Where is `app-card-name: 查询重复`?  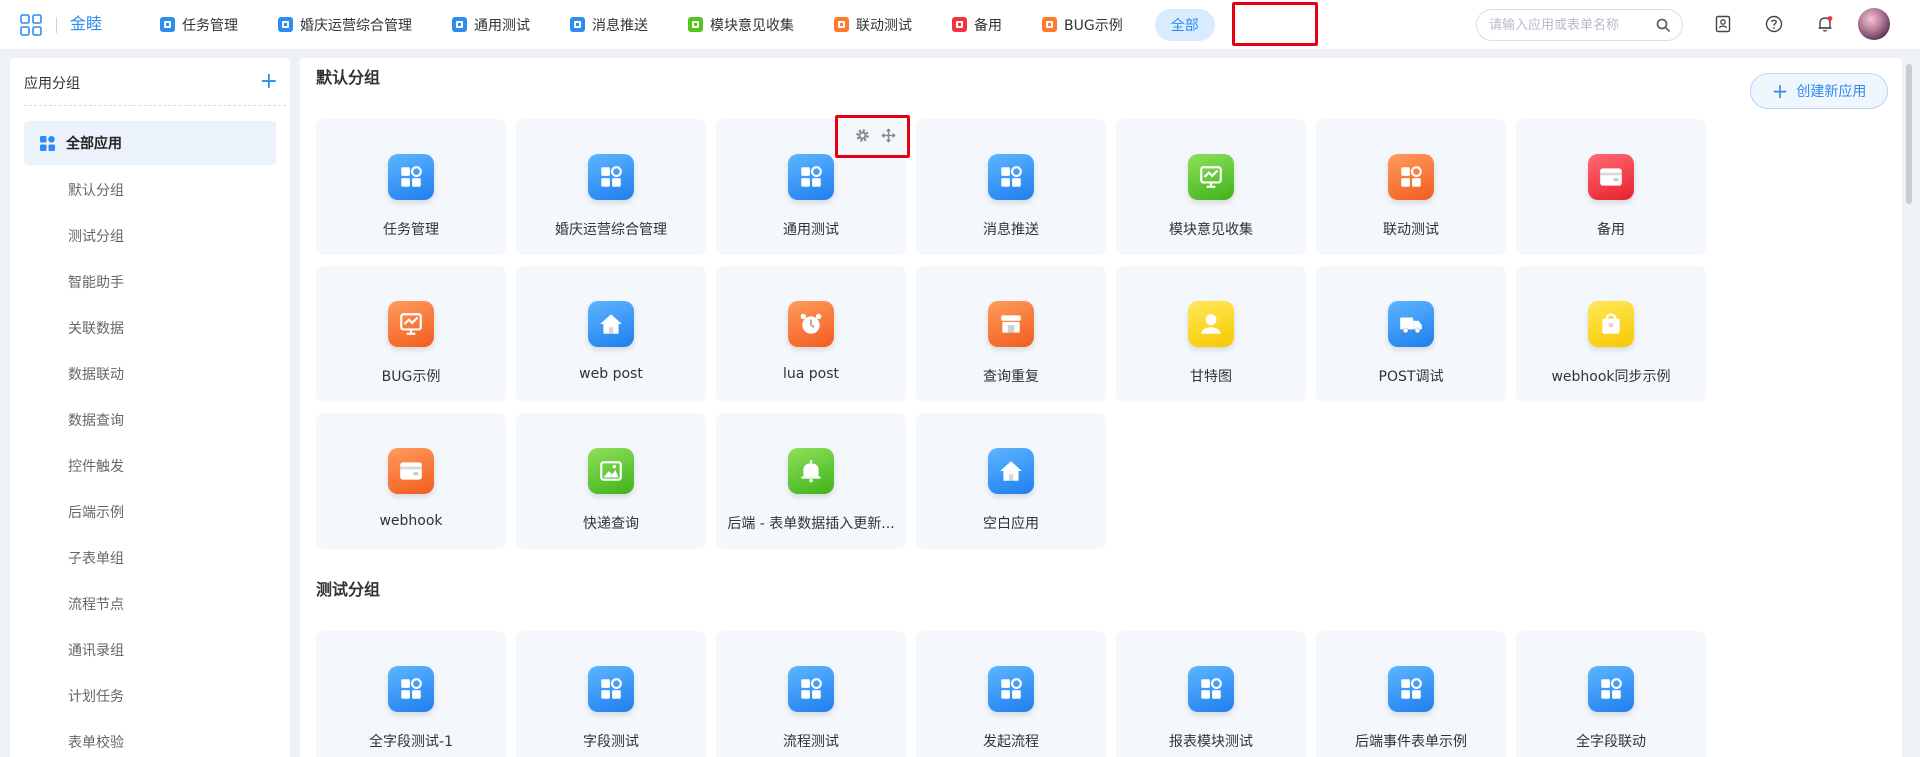 app-card-name: 查询重复 is located at coordinates (1011, 377).